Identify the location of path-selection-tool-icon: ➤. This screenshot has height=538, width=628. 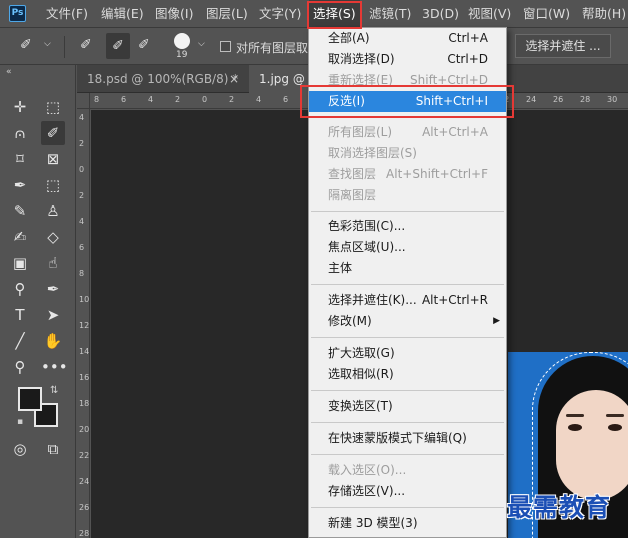
(53, 315).